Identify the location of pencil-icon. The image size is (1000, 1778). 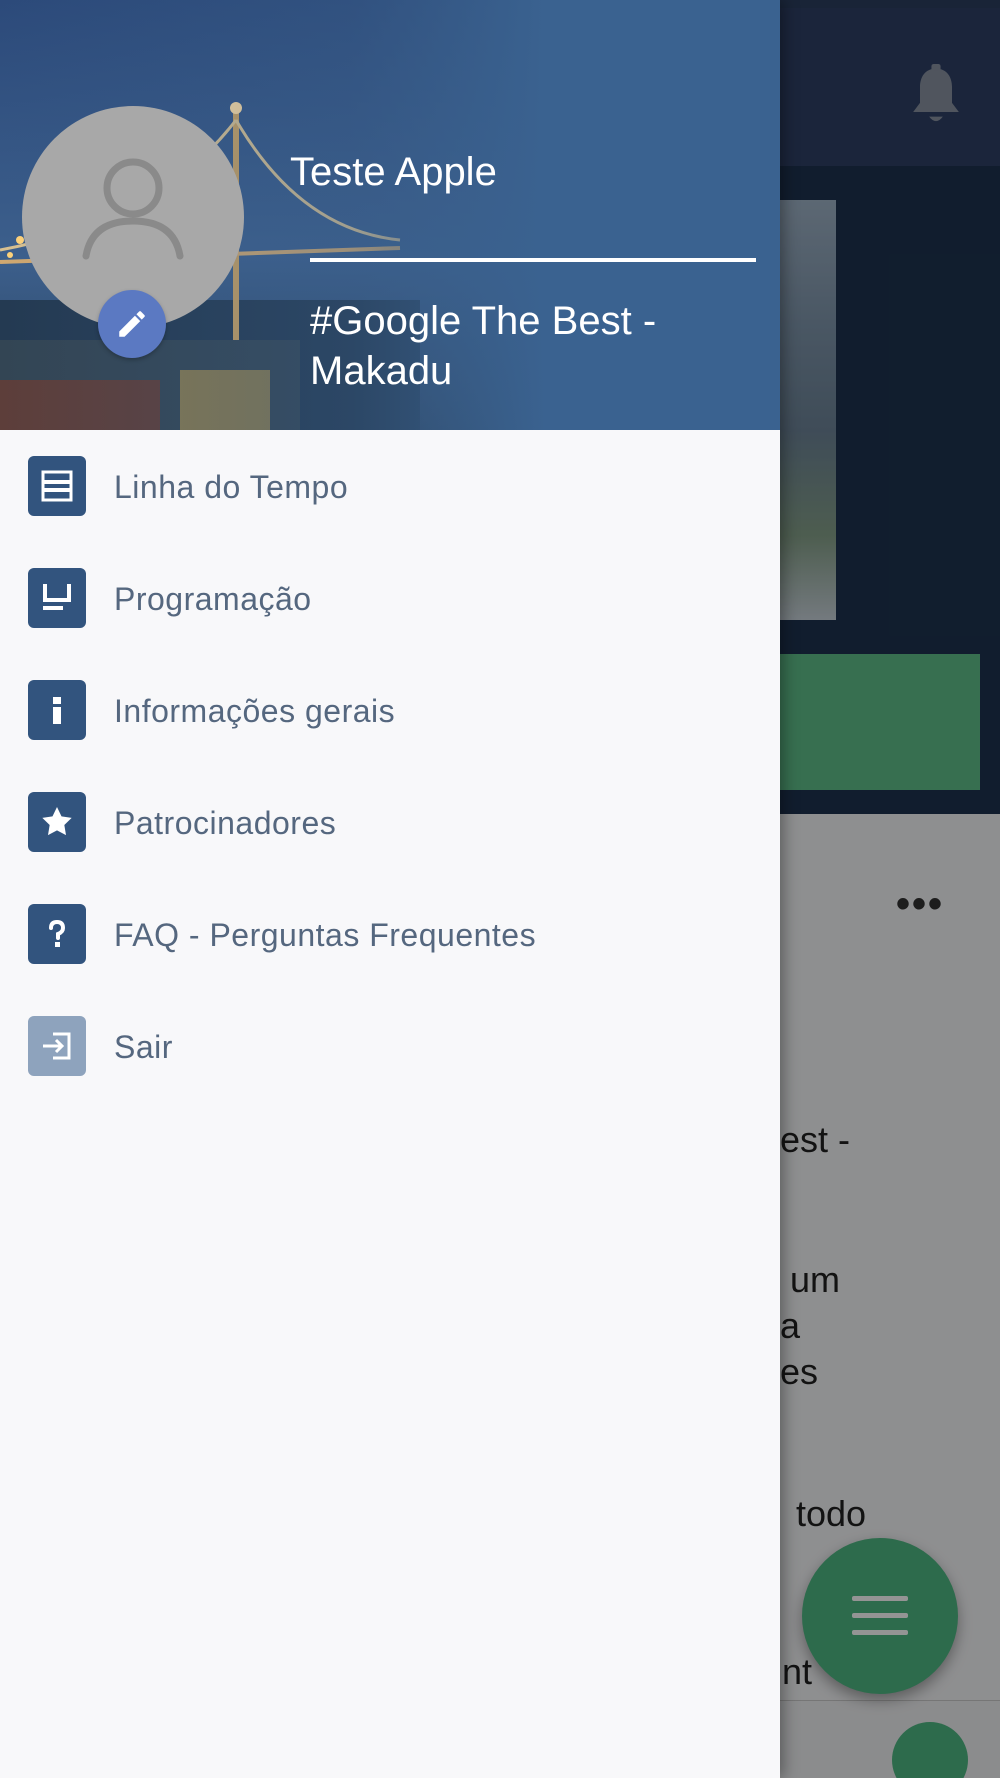
(132, 324).